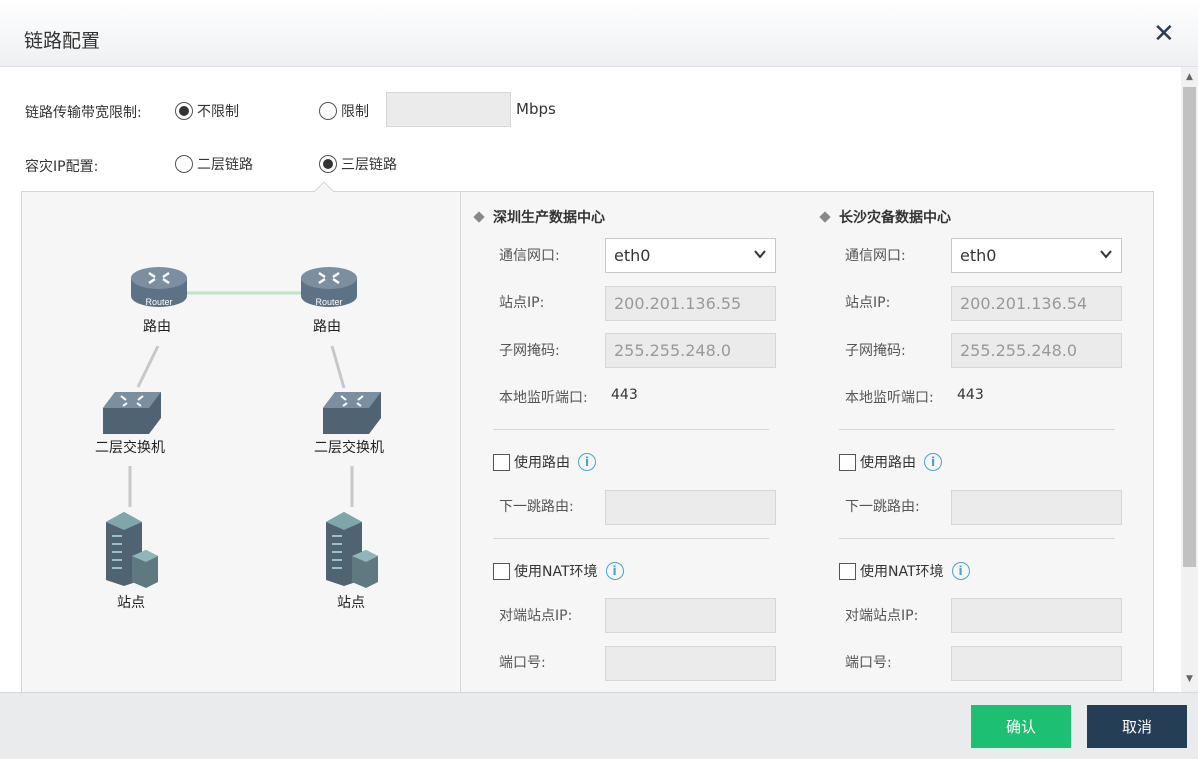  I want to click on close-icon: ✕, so click(1166, 34).